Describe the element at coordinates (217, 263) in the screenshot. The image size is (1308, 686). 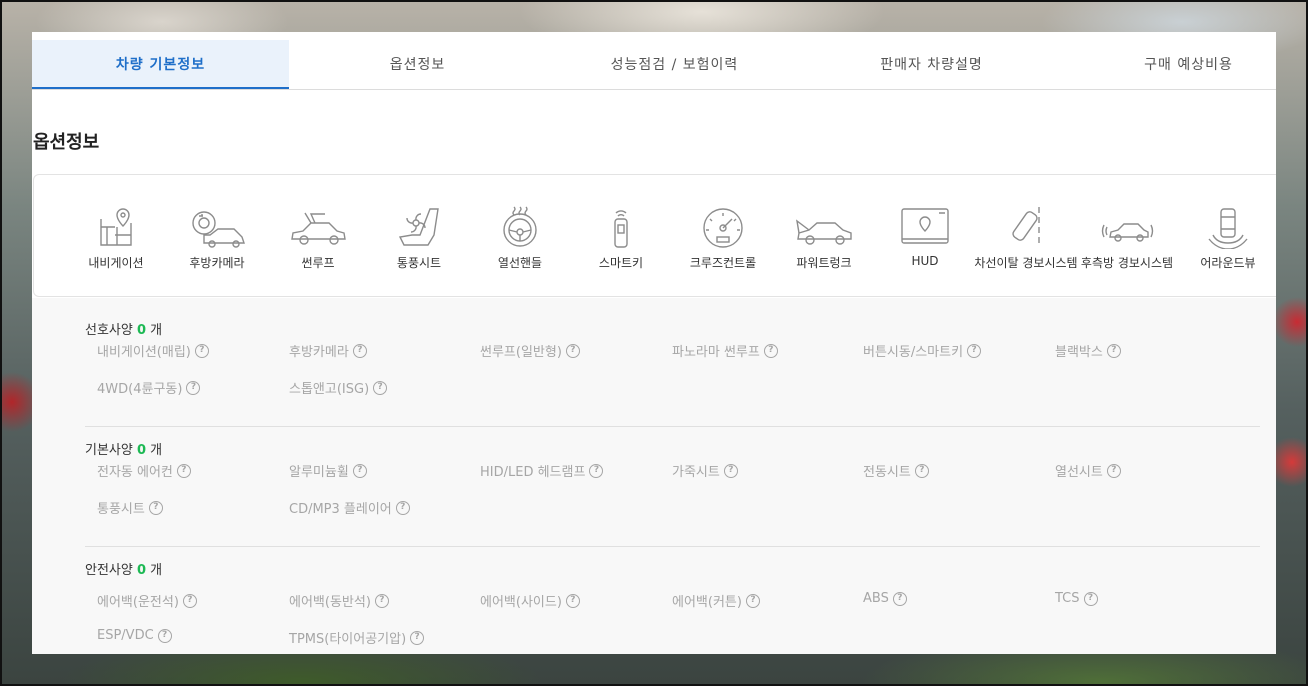
I see `feature-label: 후방카메라` at that location.